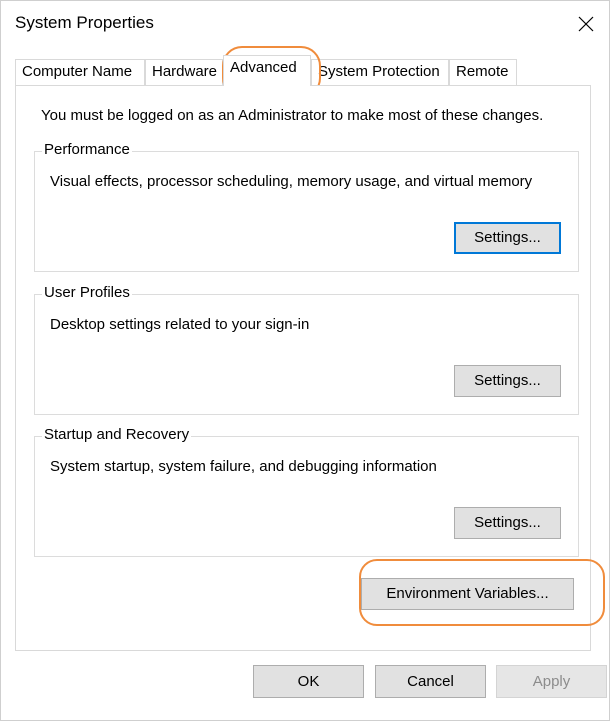  What do you see at coordinates (267, 70) in the screenshot?
I see `tab-advanced: Advanced` at bounding box center [267, 70].